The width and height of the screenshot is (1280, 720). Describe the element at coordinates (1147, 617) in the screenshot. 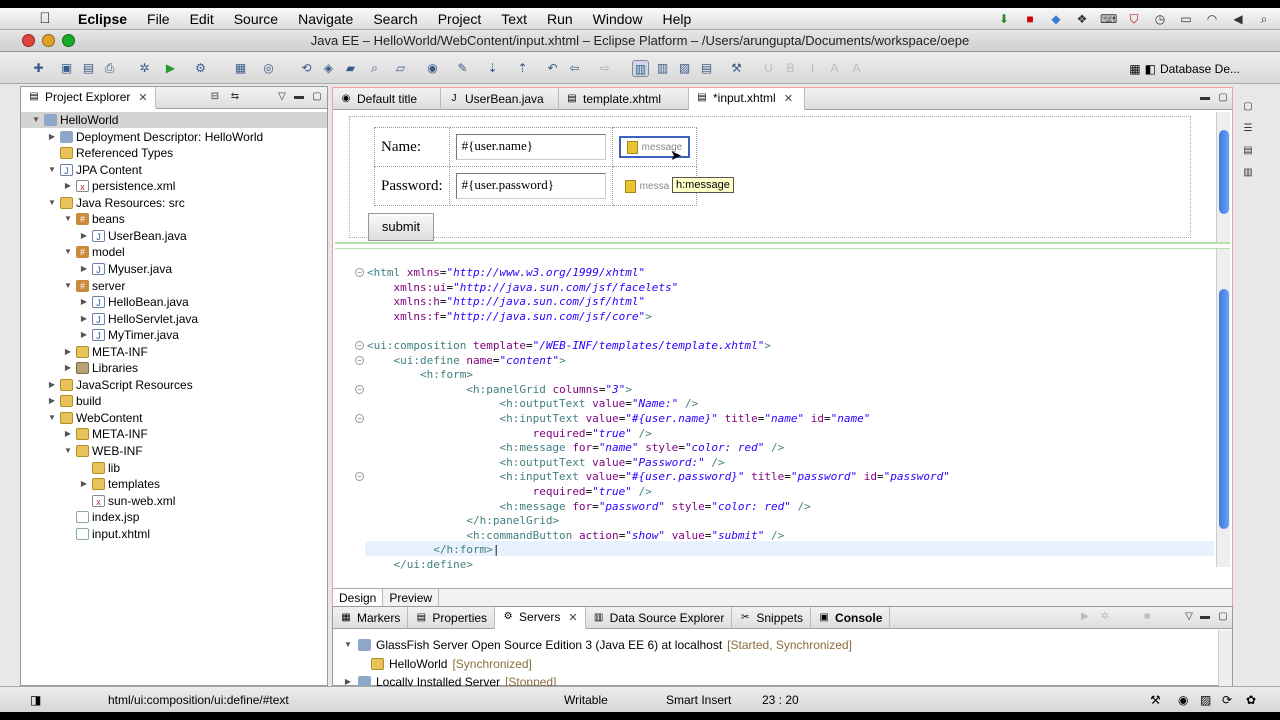

I see `stop-server-icon: ■` at that location.